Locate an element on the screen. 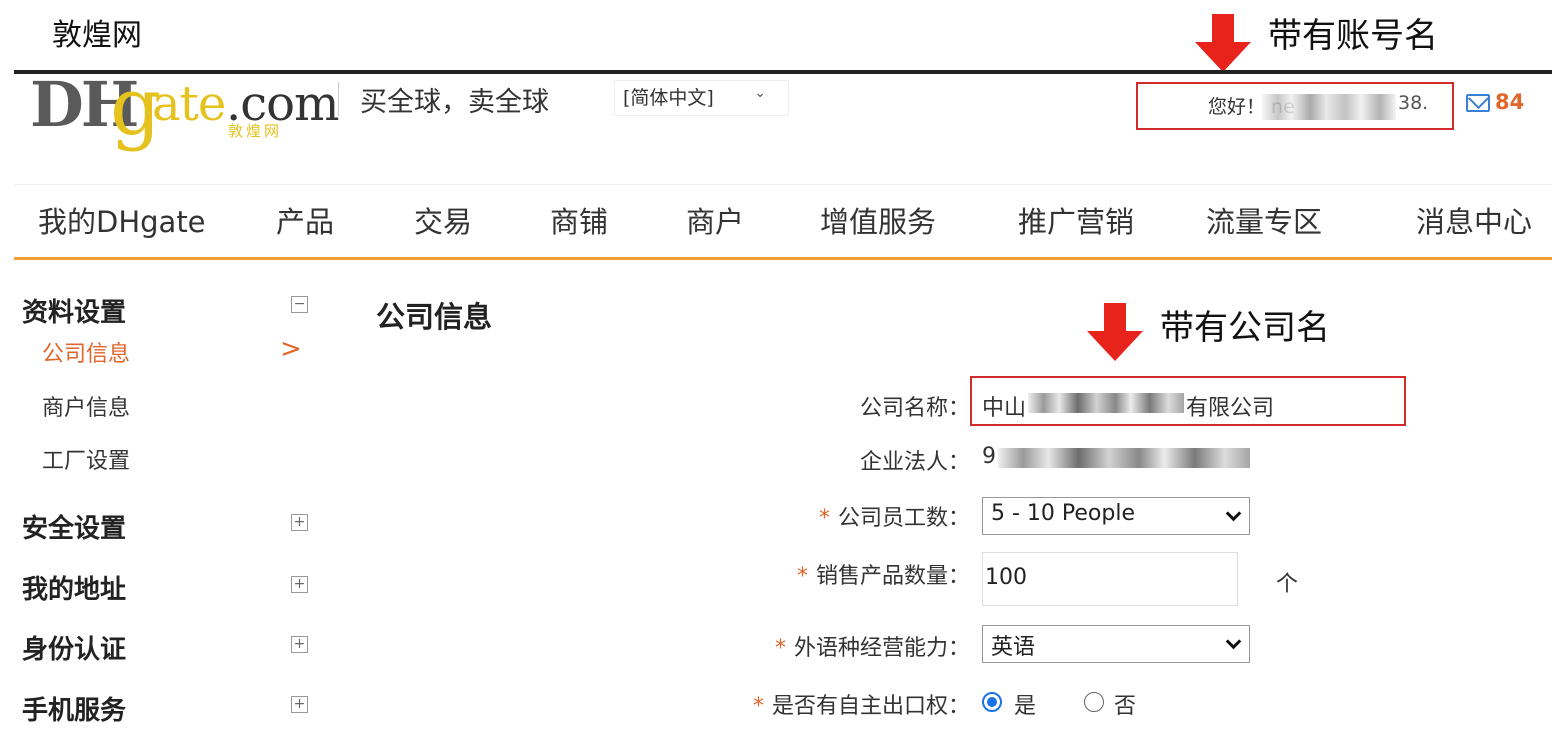  username-suffix: 38. is located at coordinates (1413, 103).